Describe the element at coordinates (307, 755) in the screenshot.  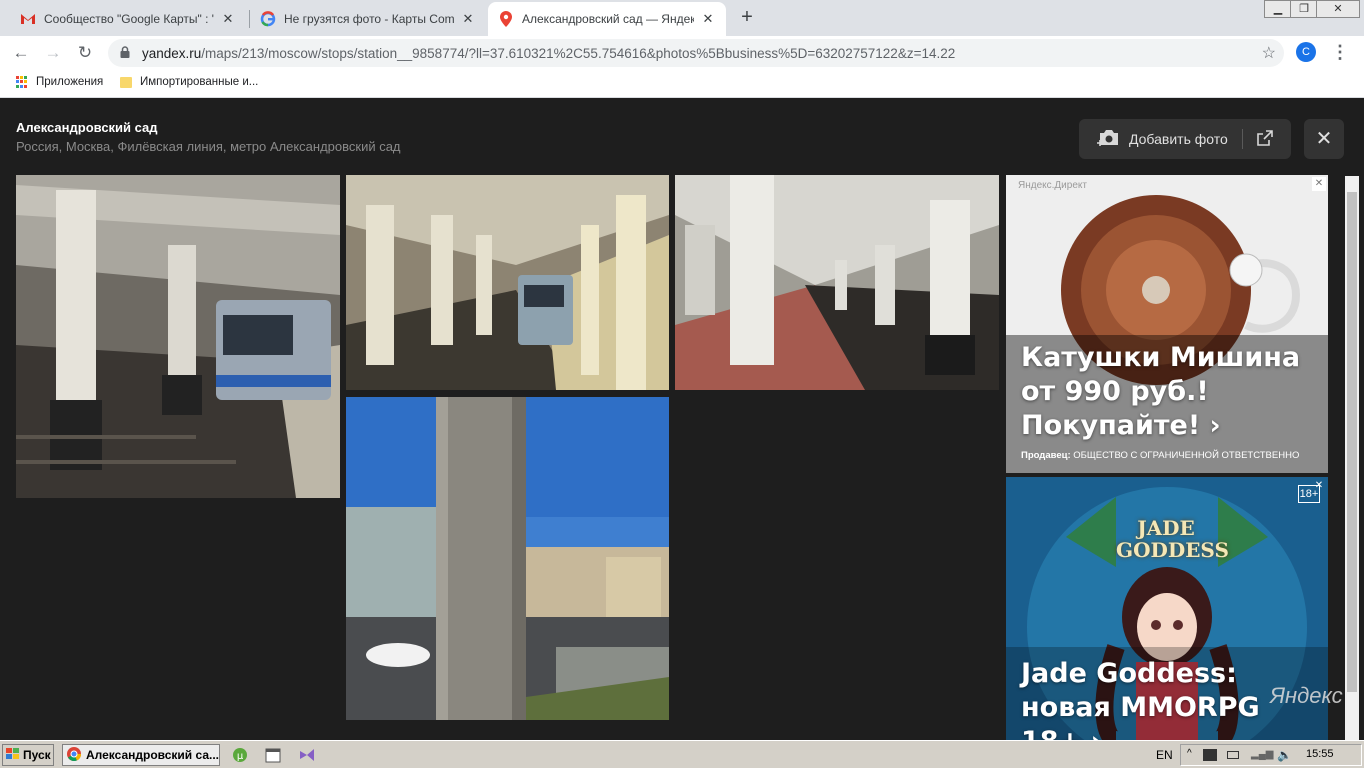
I see `visual-studio-icon` at that location.